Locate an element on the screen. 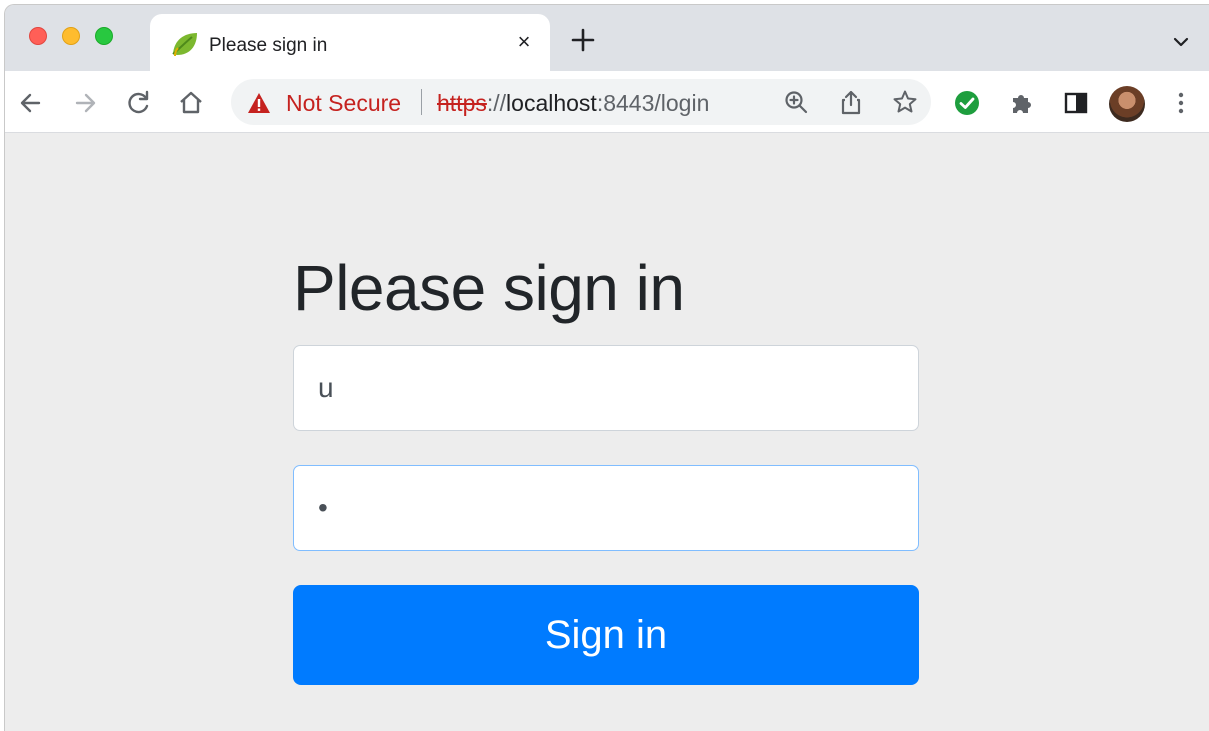  extension-check-icon is located at coordinates (967, 103).